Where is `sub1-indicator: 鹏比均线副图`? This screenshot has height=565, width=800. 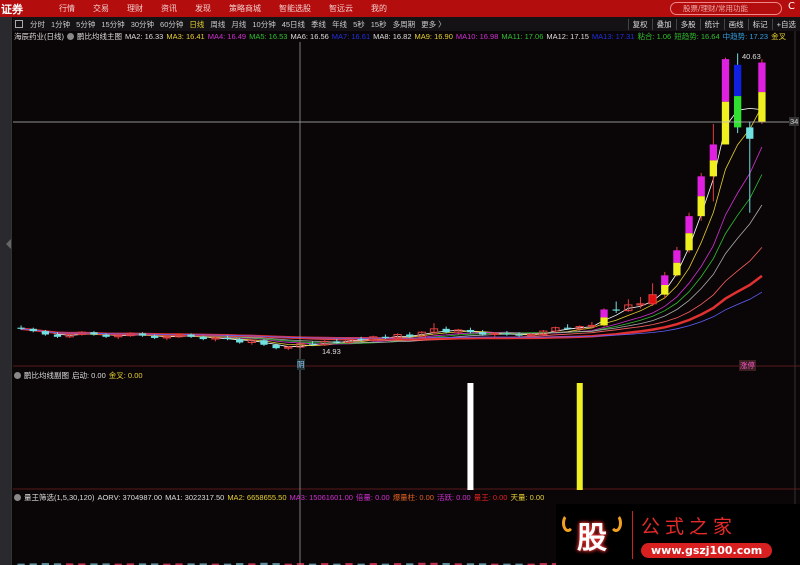 sub1-indicator: 鹏比均线副图 is located at coordinates (46, 375).